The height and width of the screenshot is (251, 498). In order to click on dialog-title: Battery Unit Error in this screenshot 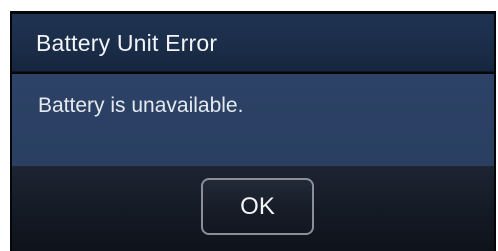, I will do `click(127, 43)`.